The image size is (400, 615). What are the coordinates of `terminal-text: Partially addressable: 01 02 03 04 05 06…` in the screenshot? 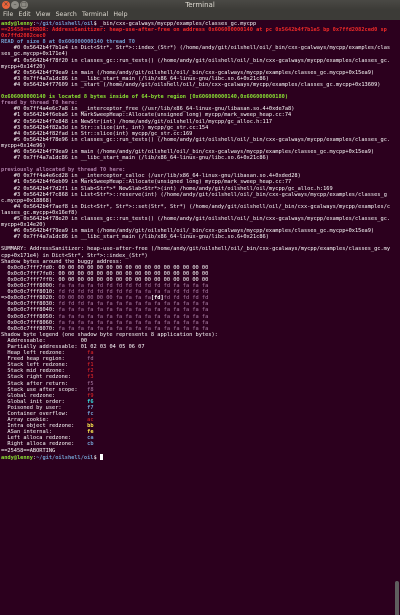 It's located at (73, 346).